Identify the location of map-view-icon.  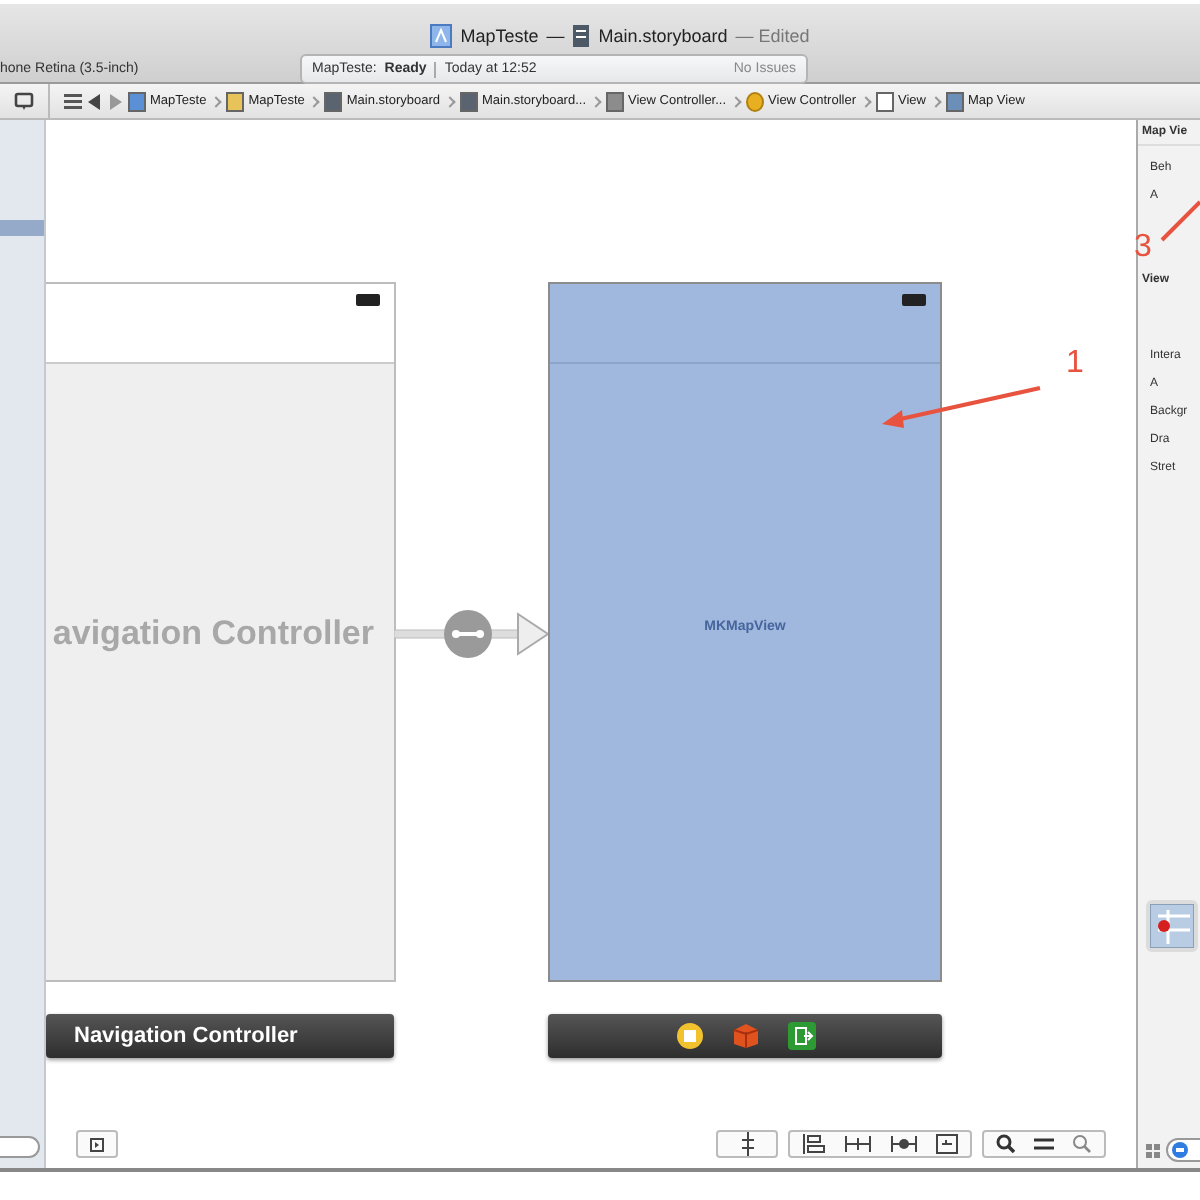
(1172, 926).